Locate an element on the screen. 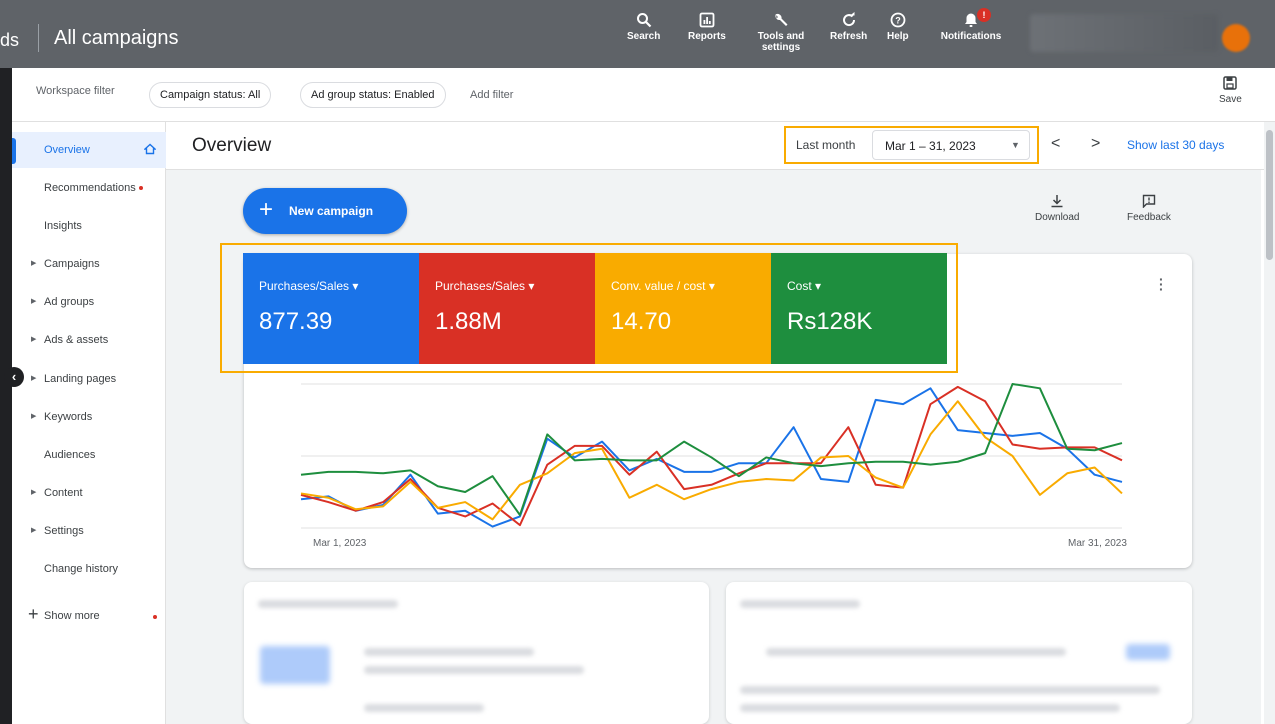 The image size is (1275, 724). sidebar-item-keywords: ▶ Keywords is located at coordinates (89, 417).